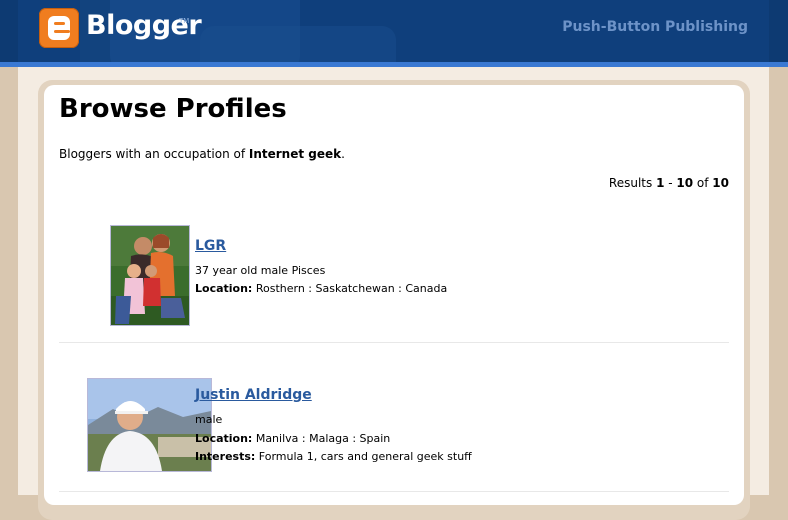 This screenshot has height=520, width=788. I want to click on profile-name-link: LGR, so click(210, 246).